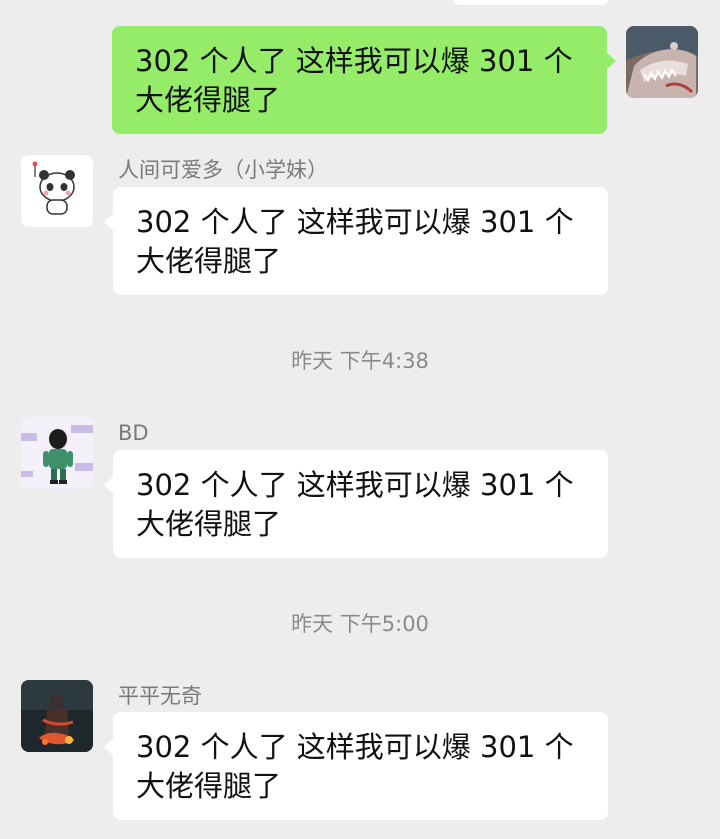  I want to click on character-icon, so click(57, 453).